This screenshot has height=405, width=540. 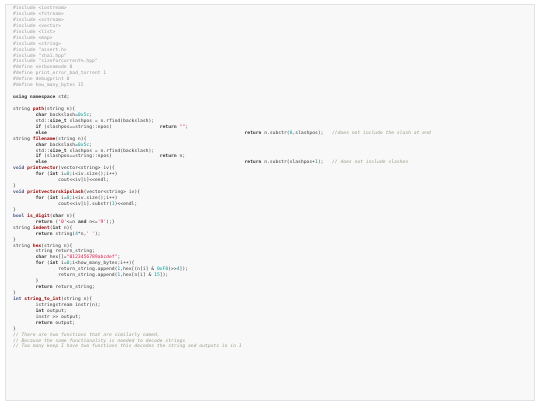 What do you see at coordinates (19, 216) in the screenshot?
I see `type-token: bool` at bounding box center [19, 216].